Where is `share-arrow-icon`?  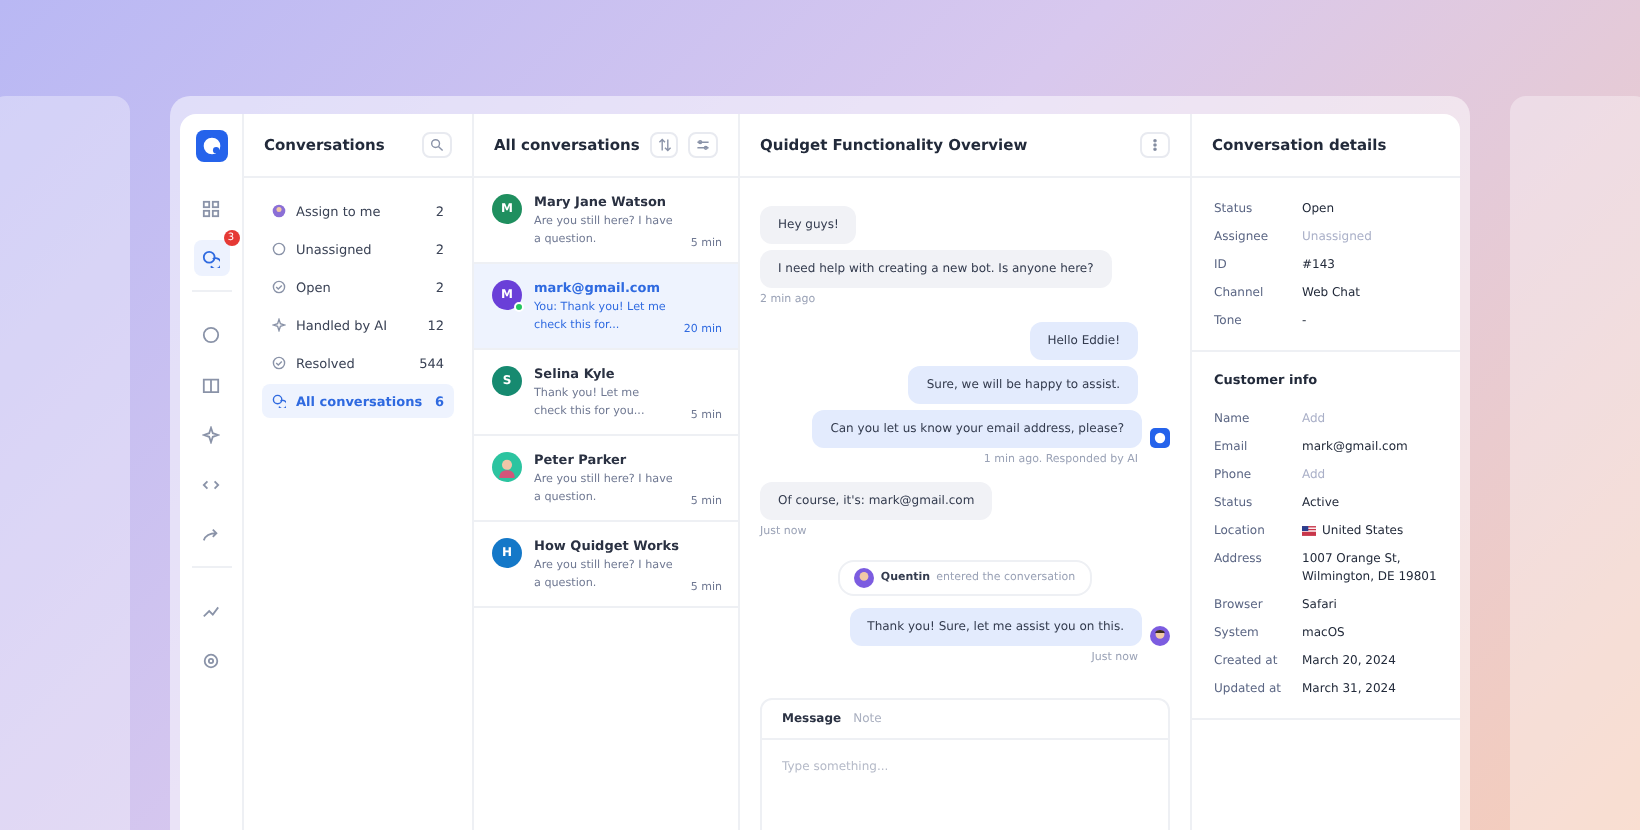 share-arrow-icon is located at coordinates (211, 534).